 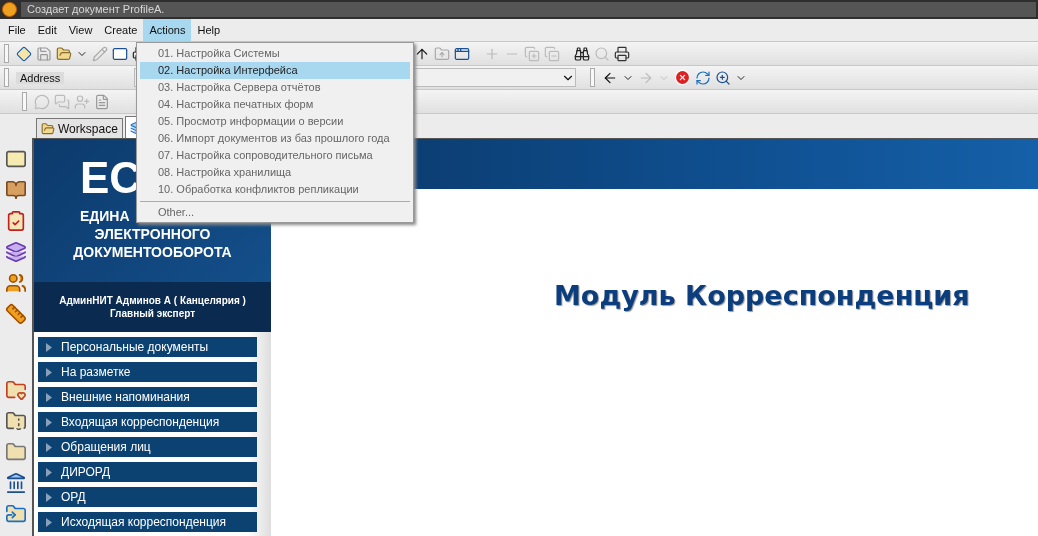 What do you see at coordinates (147, 347) in the screenshot?
I see `nav-item: Персональные документы` at bounding box center [147, 347].